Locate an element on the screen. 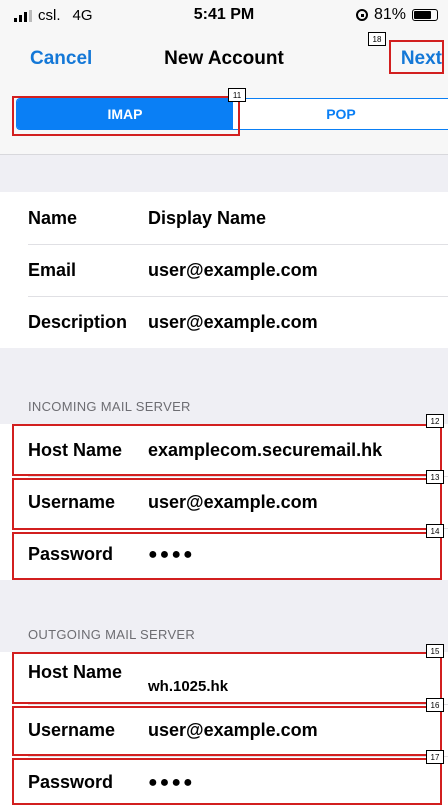 The height and width of the screenshot is (808, 448). status-right: 81% is located at coordinates (396, 15).